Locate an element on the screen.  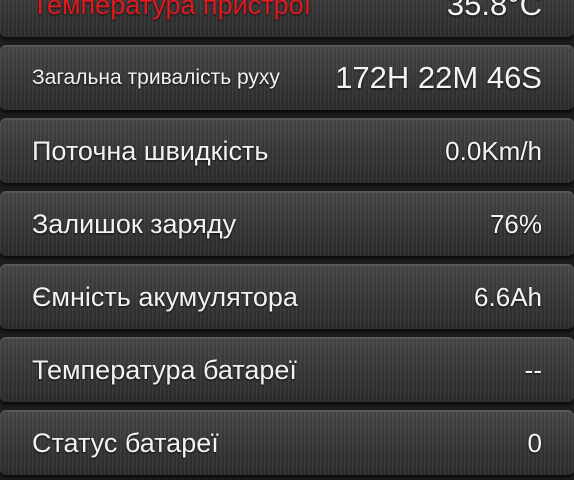
list-item-device-temperature: Температура пристрої 35.8°C is located at coordinates (287, 19).